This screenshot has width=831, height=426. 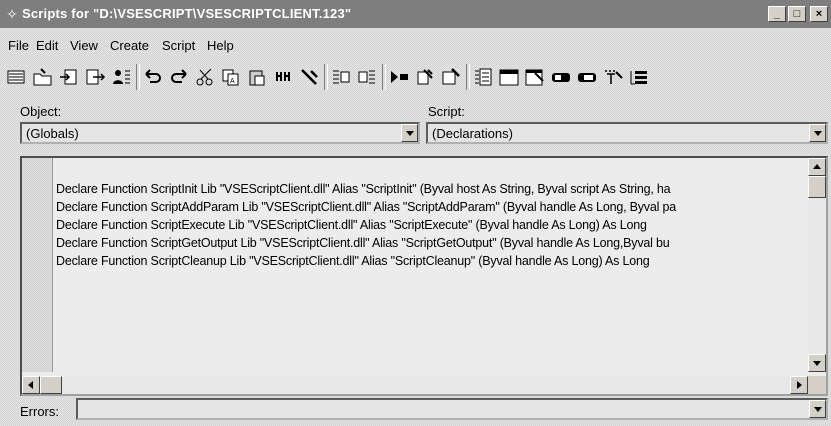 What do you see at coordinates (47, 45) in the screenshot?
I see `menu-edit: Edit` at bounding box center [47, 45].